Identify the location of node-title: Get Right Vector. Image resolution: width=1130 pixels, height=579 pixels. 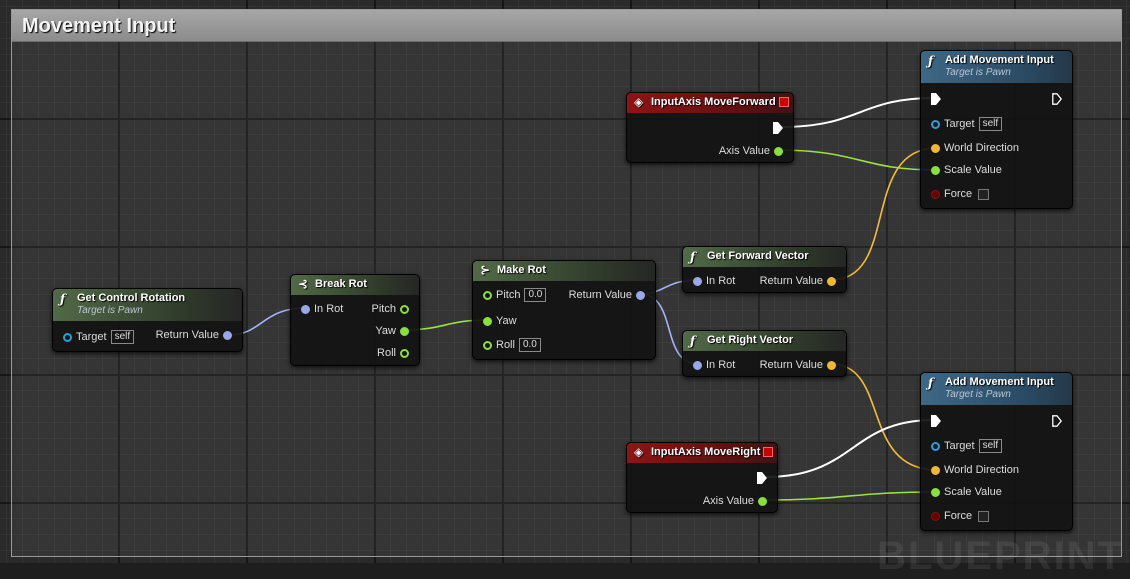
(750, 340).